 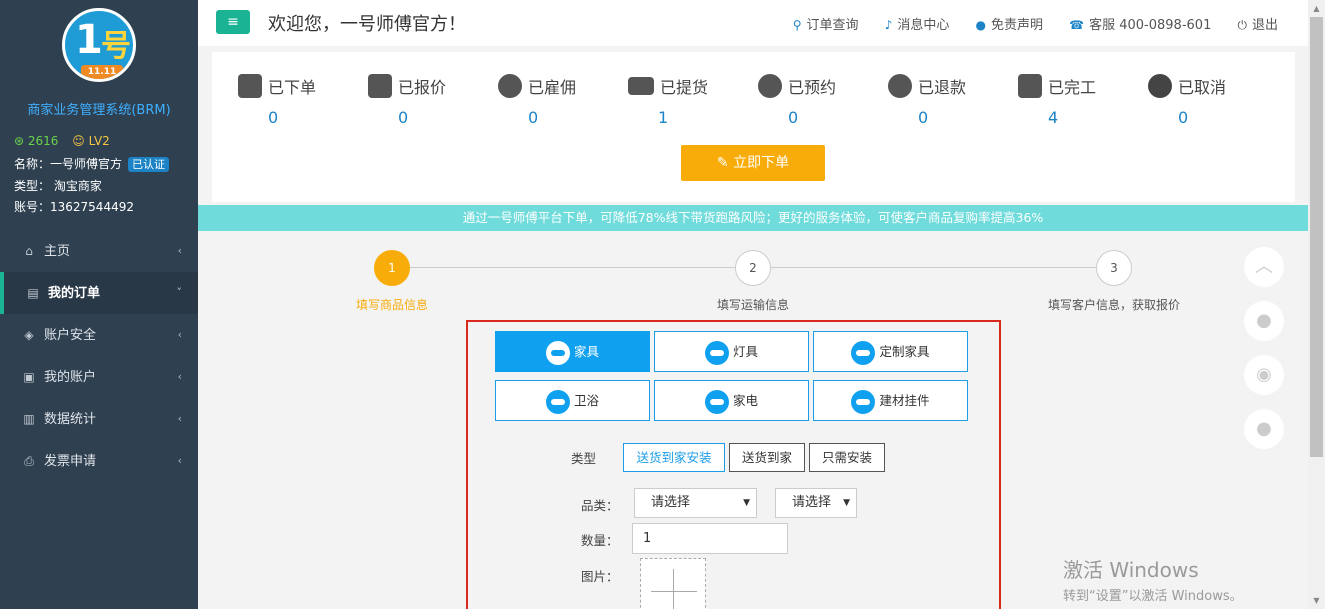 What do you see at coordinates (572, 351) in the screenshot?
I see `category-furniture-button: 家具` at bounding box center [572, 351].